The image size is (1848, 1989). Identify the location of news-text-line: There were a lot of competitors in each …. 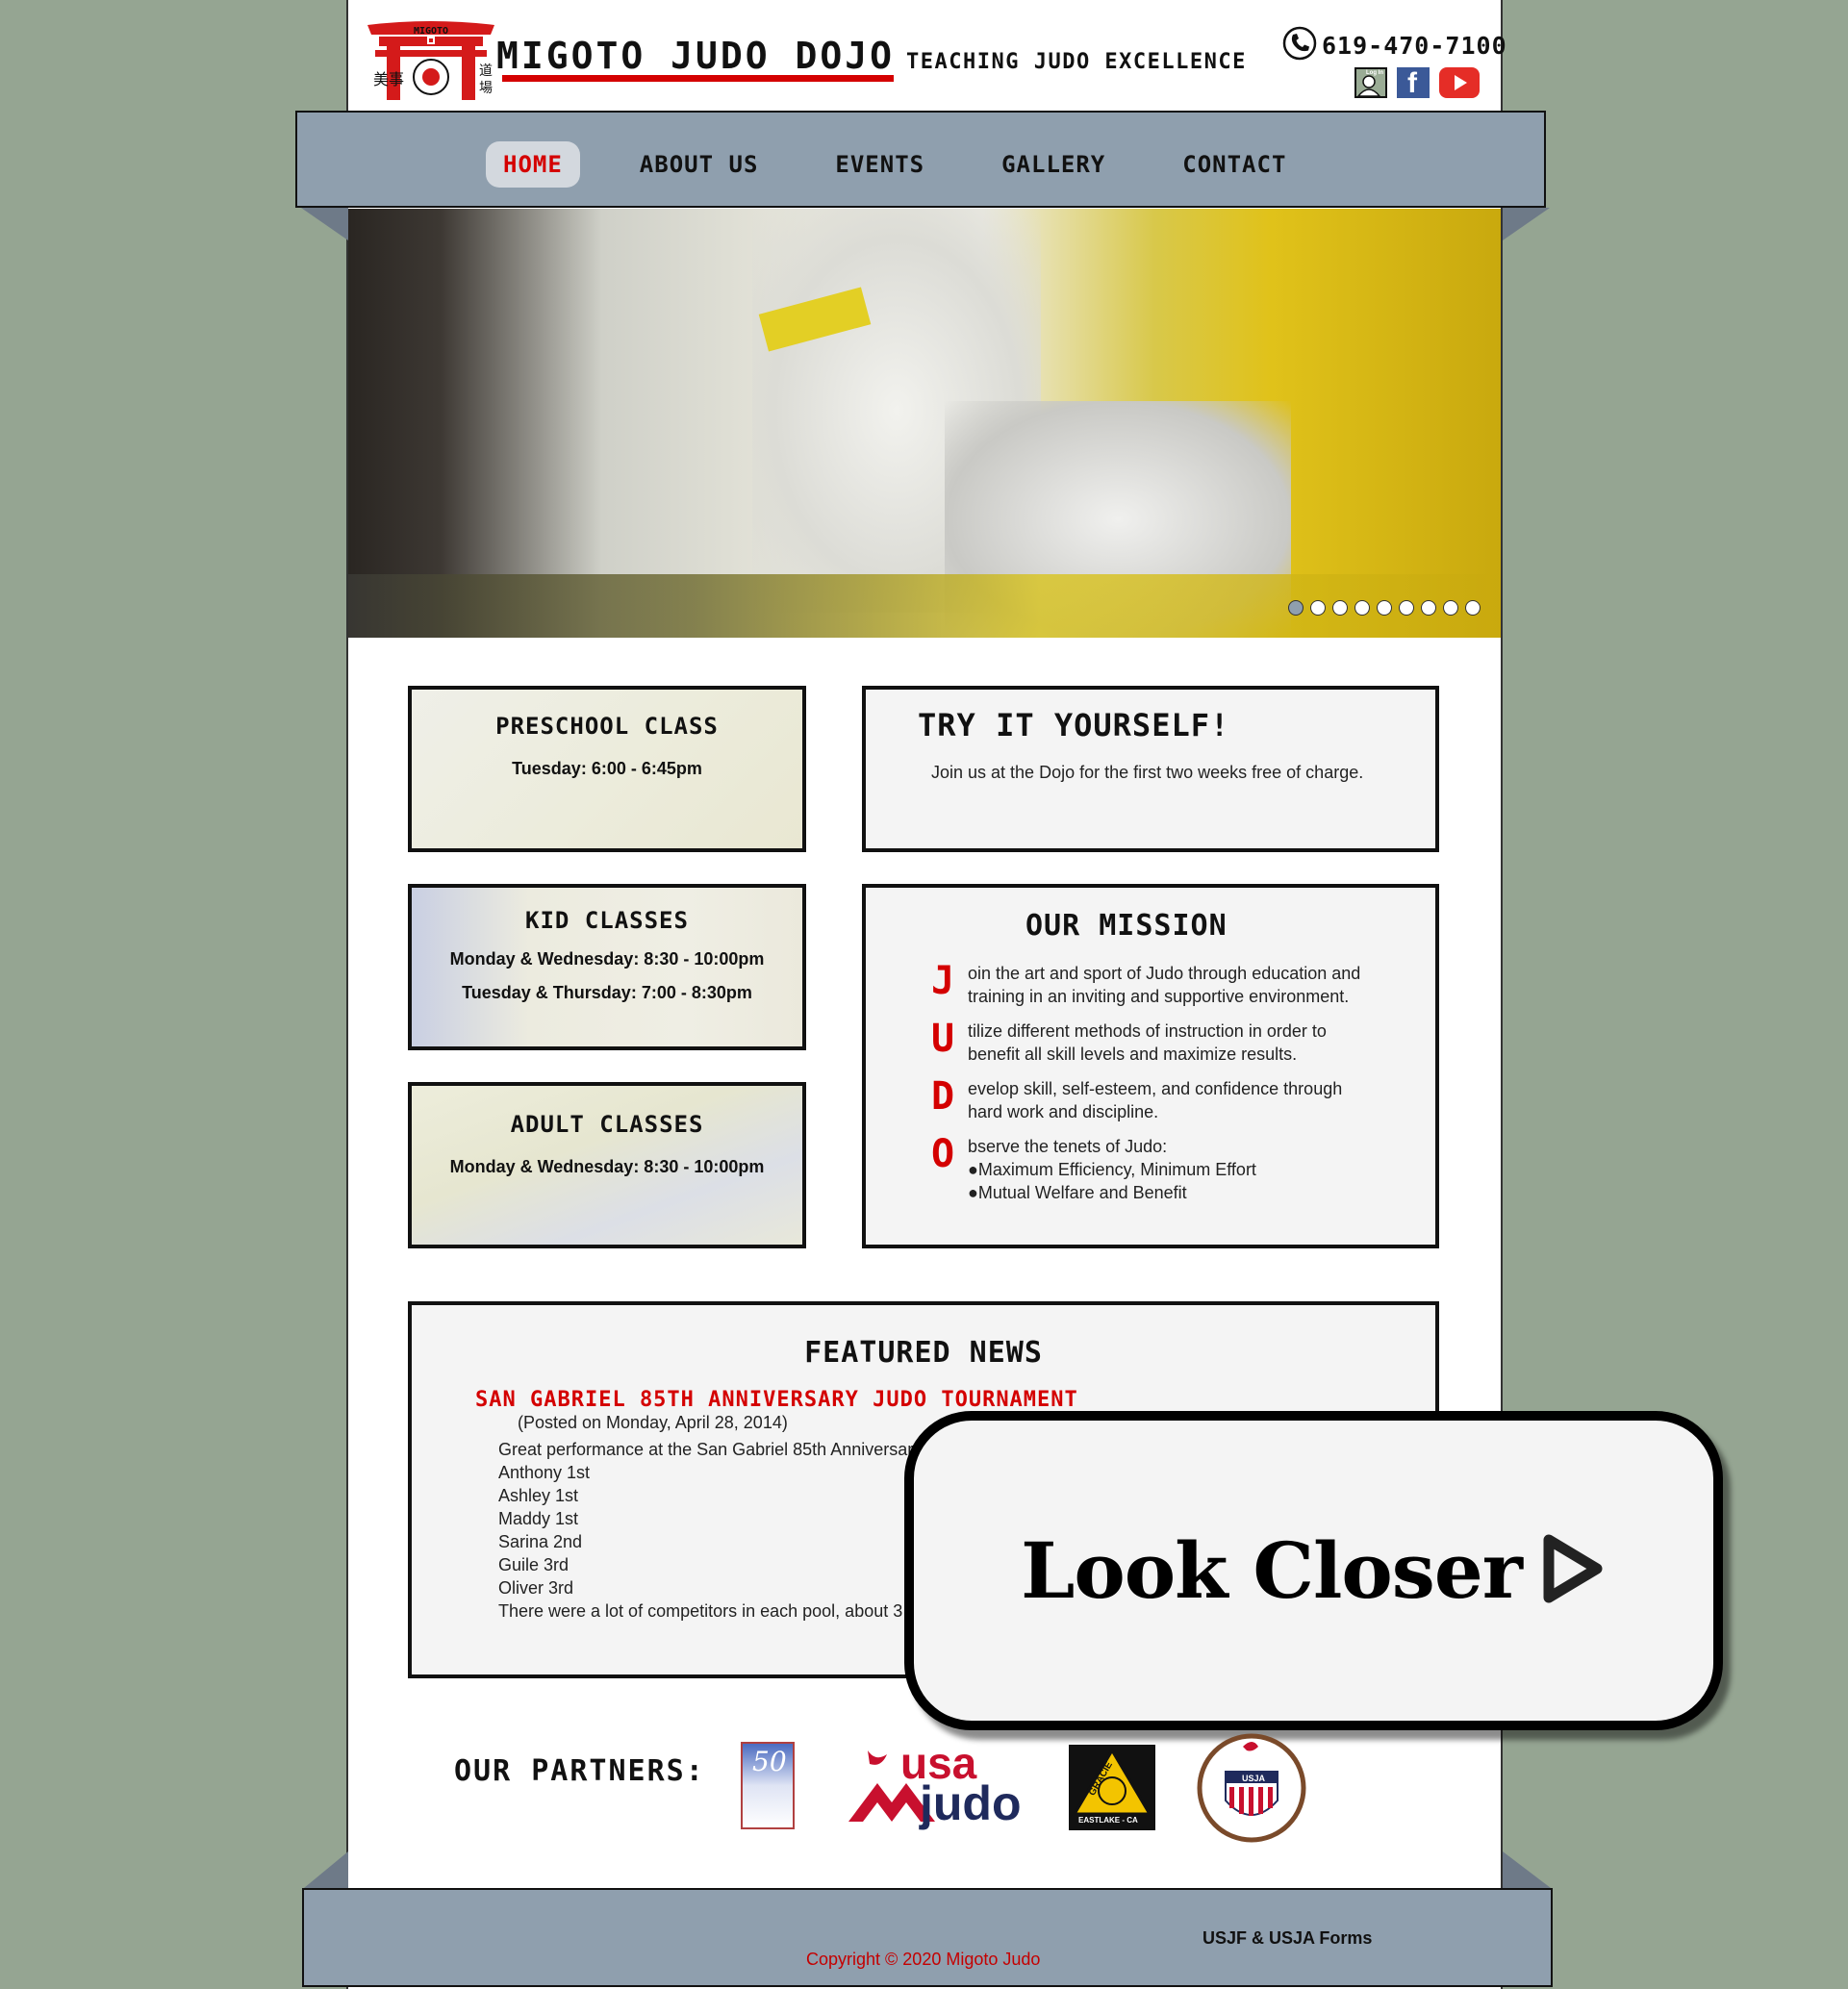
(700, 1611).